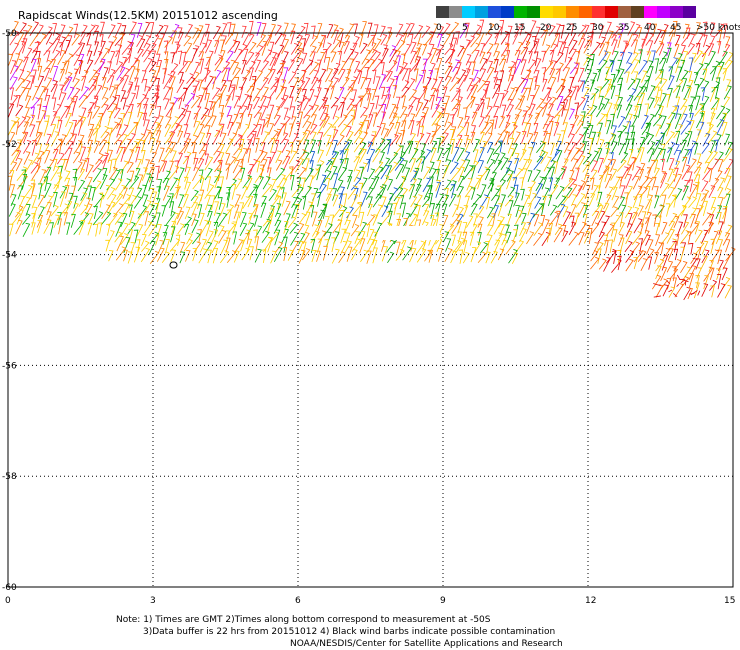 The width and height of the screenshot is (740, 650). What do you see at coordinates (675, 28) in the screenshot?
I see `colorbar-label: 45` at bounding box center [675, 28].